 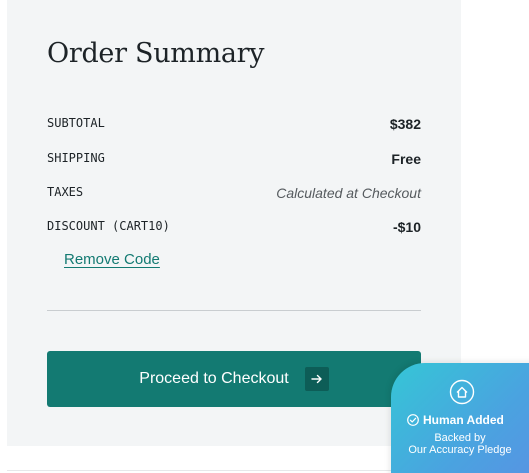 What do you see at coordinates (460, 450) in the screenshot?
I see `pledge-text: Our Accuracy Pledge` at bounding box center [460, 450].